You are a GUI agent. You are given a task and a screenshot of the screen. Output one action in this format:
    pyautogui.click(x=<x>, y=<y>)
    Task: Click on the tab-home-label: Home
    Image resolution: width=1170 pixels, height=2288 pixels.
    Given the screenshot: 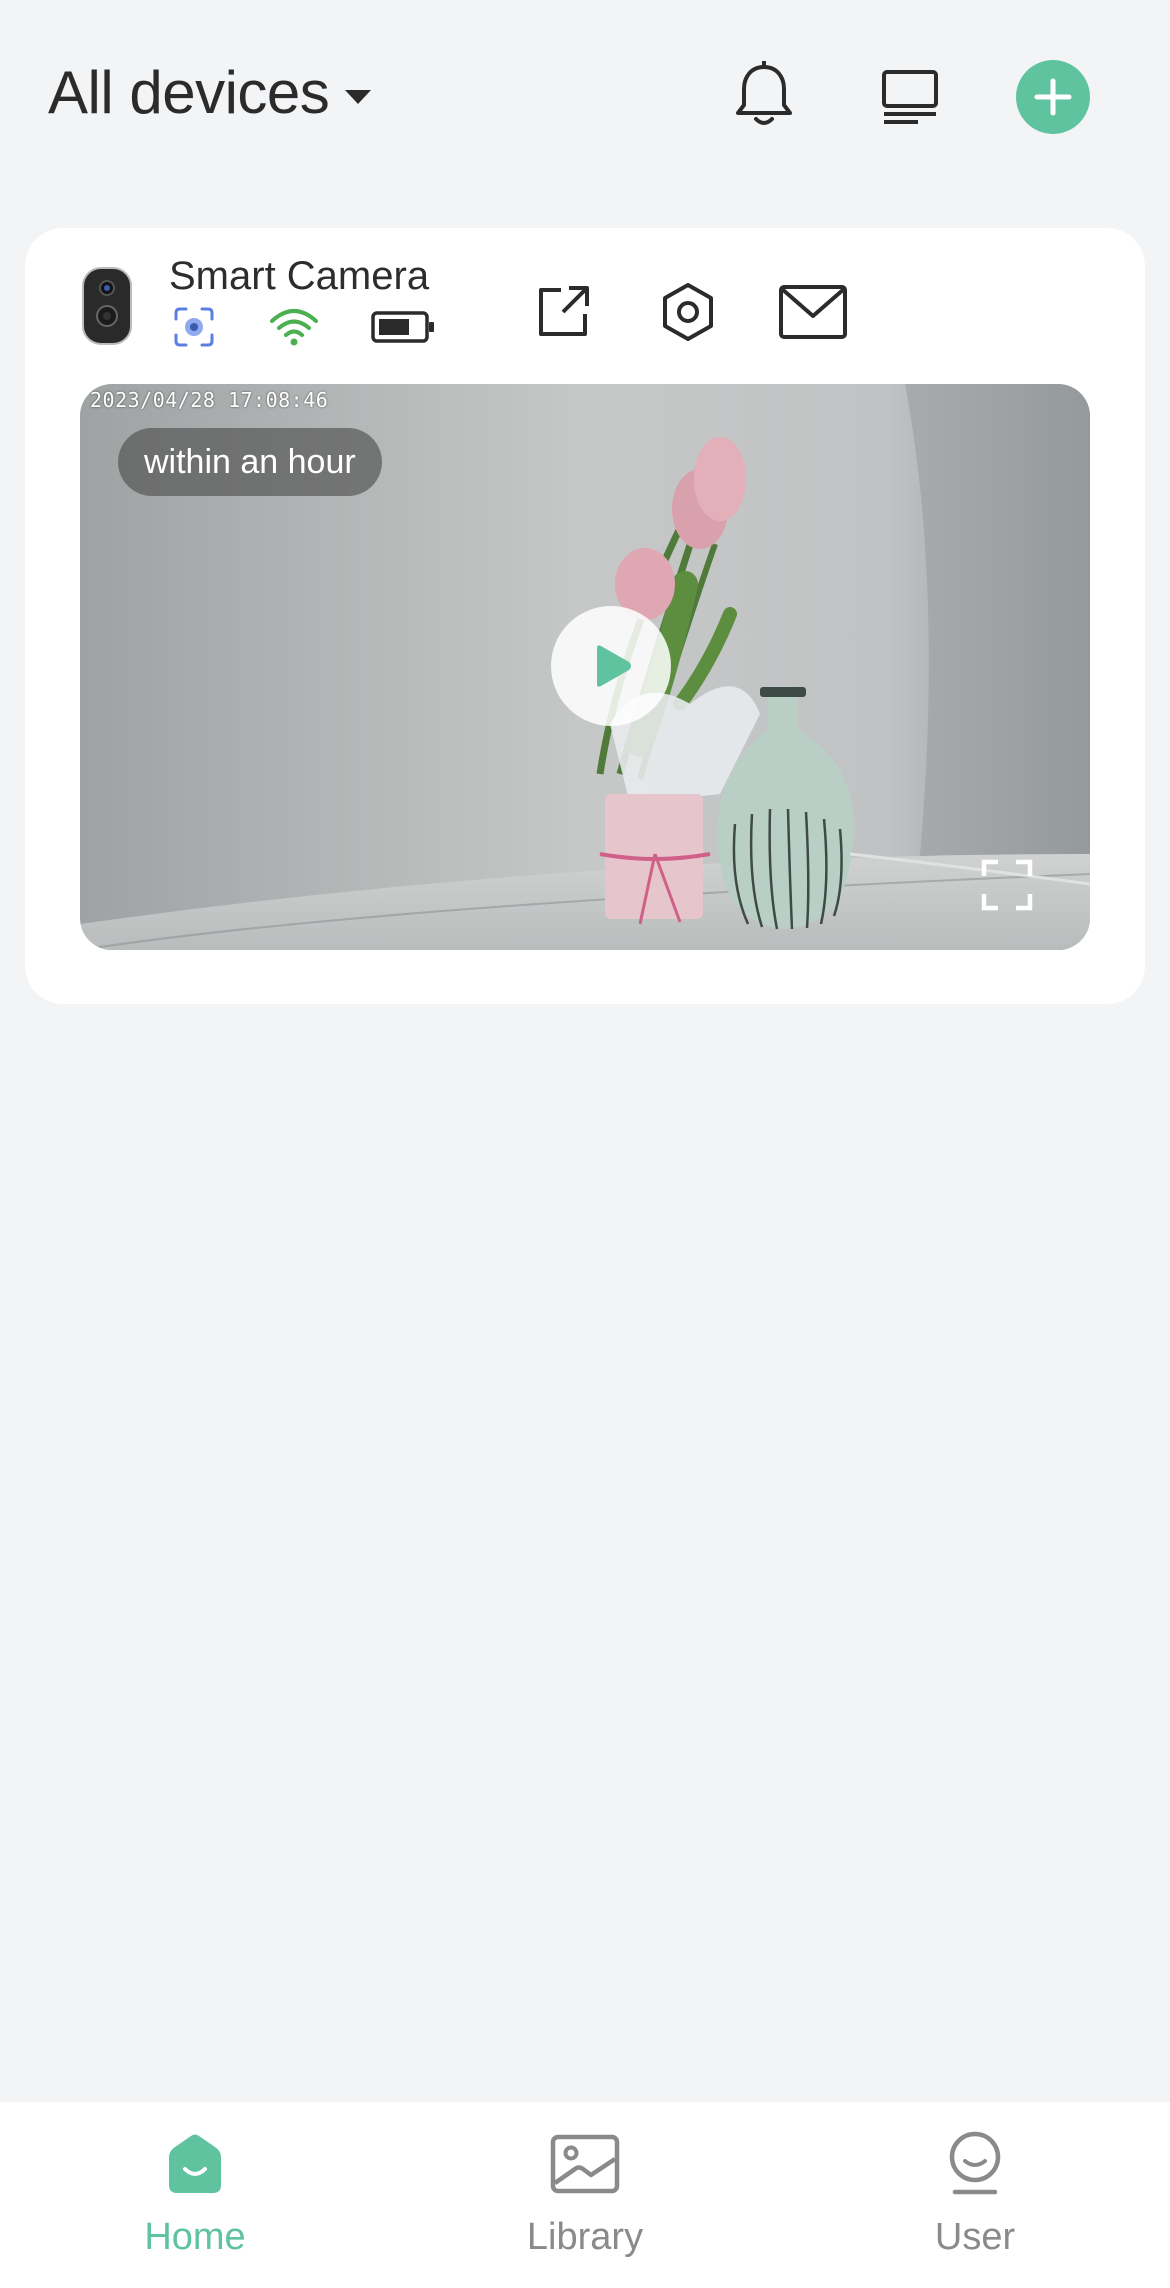 What is the action you would take?
    pyautogui.click(x=195, y=2237)
    